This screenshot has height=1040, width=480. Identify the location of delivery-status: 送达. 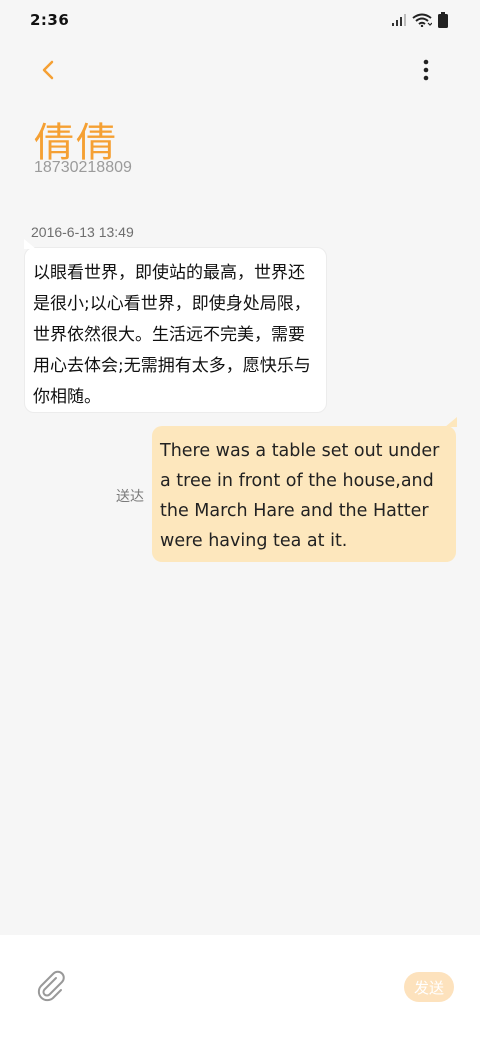
(130, 497).